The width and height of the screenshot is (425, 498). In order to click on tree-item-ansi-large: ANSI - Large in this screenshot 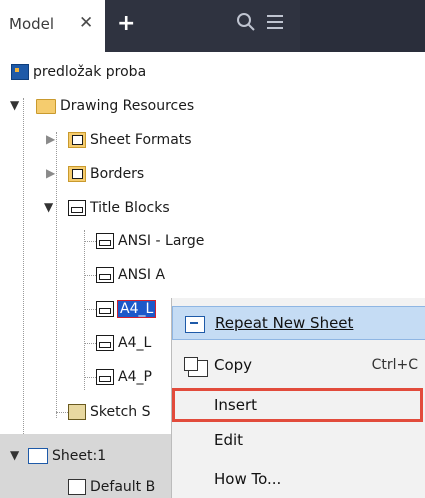, I will do `click(150, 241)`.